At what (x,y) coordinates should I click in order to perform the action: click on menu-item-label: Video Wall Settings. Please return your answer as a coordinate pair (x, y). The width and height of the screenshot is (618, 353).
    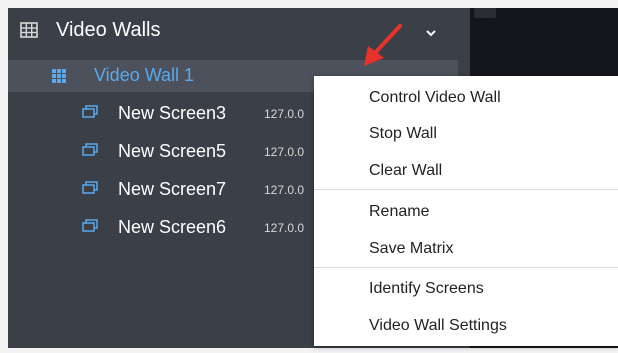
    Looking at the image, I should click on (438, 325).